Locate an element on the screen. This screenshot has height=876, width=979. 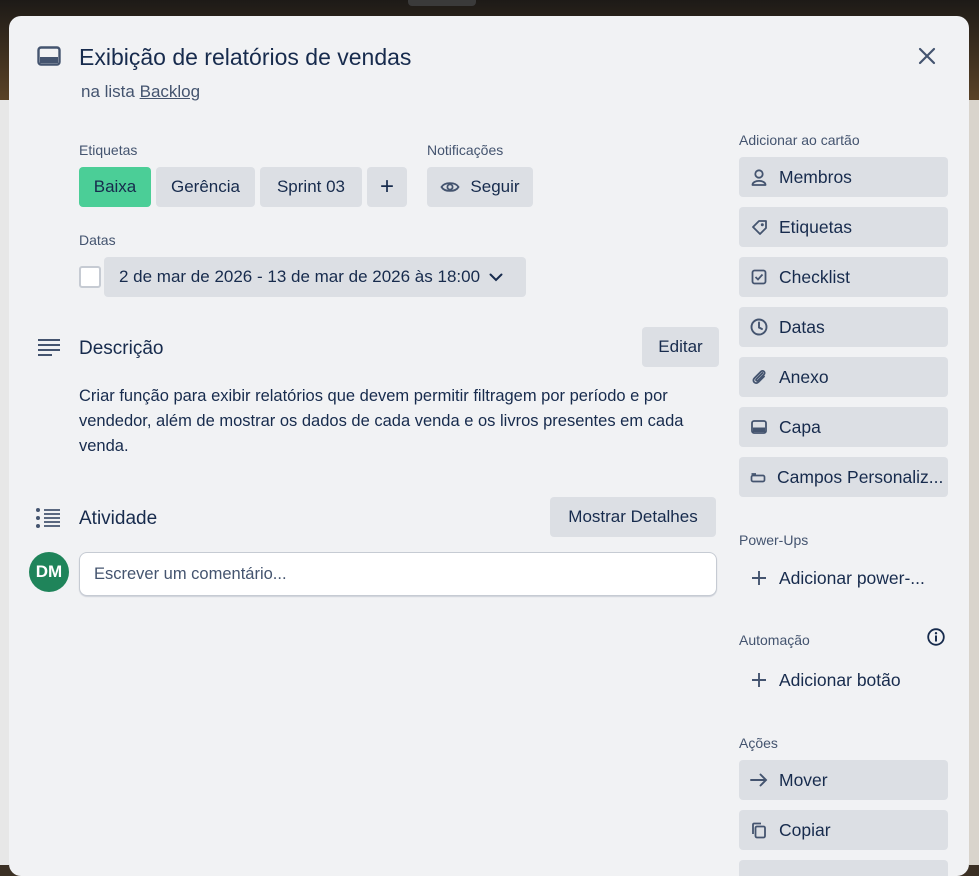
info-icon is located at coordinates (936, 637).